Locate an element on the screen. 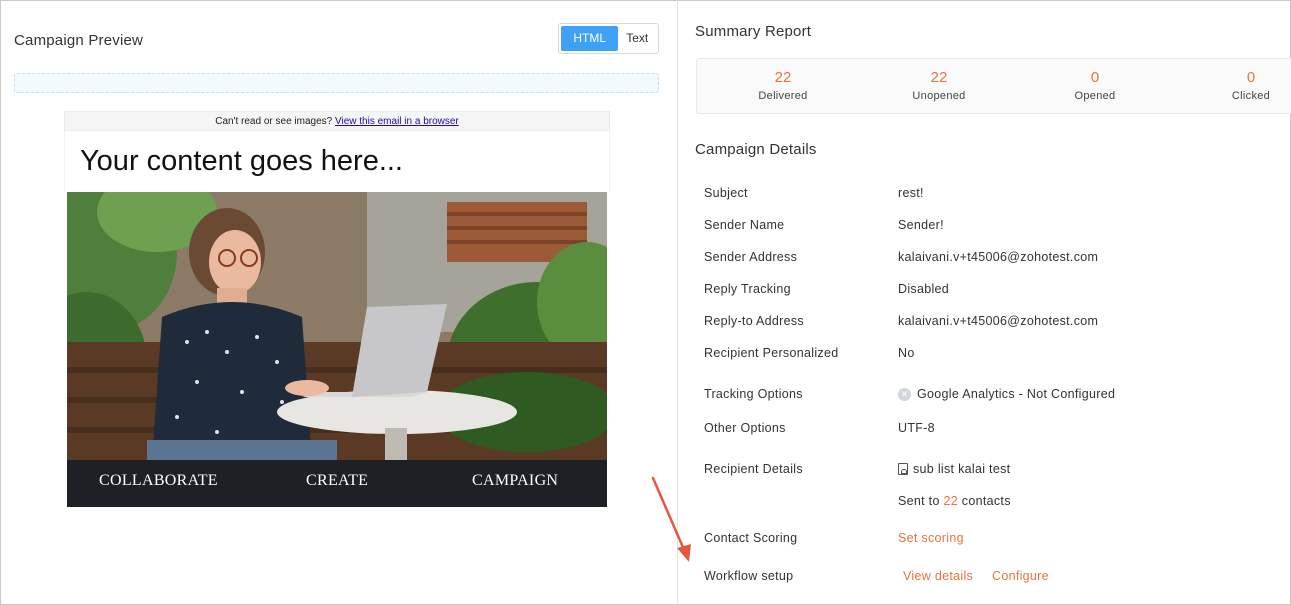 Image resolution: width=1291 pixels, height=605 pixels. subject-label: Subject is located at coordinates (726, 193).